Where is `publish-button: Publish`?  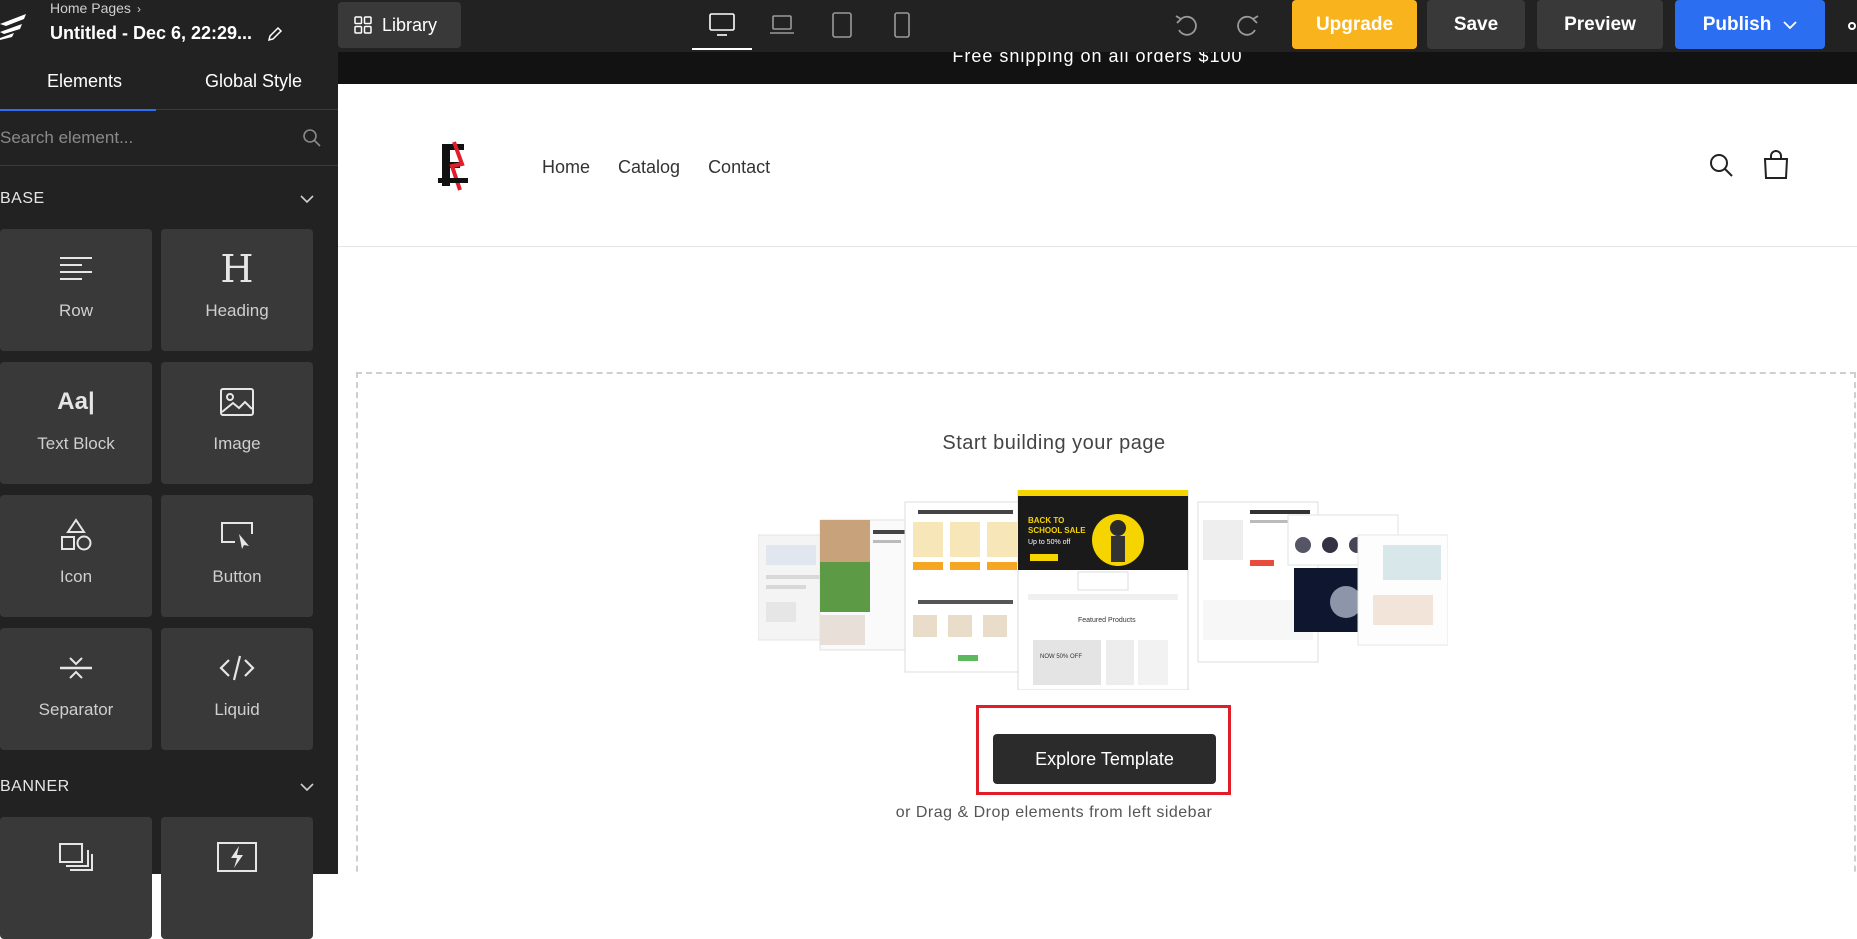 publish-button: Publish is located at coordinates (1750, 24).